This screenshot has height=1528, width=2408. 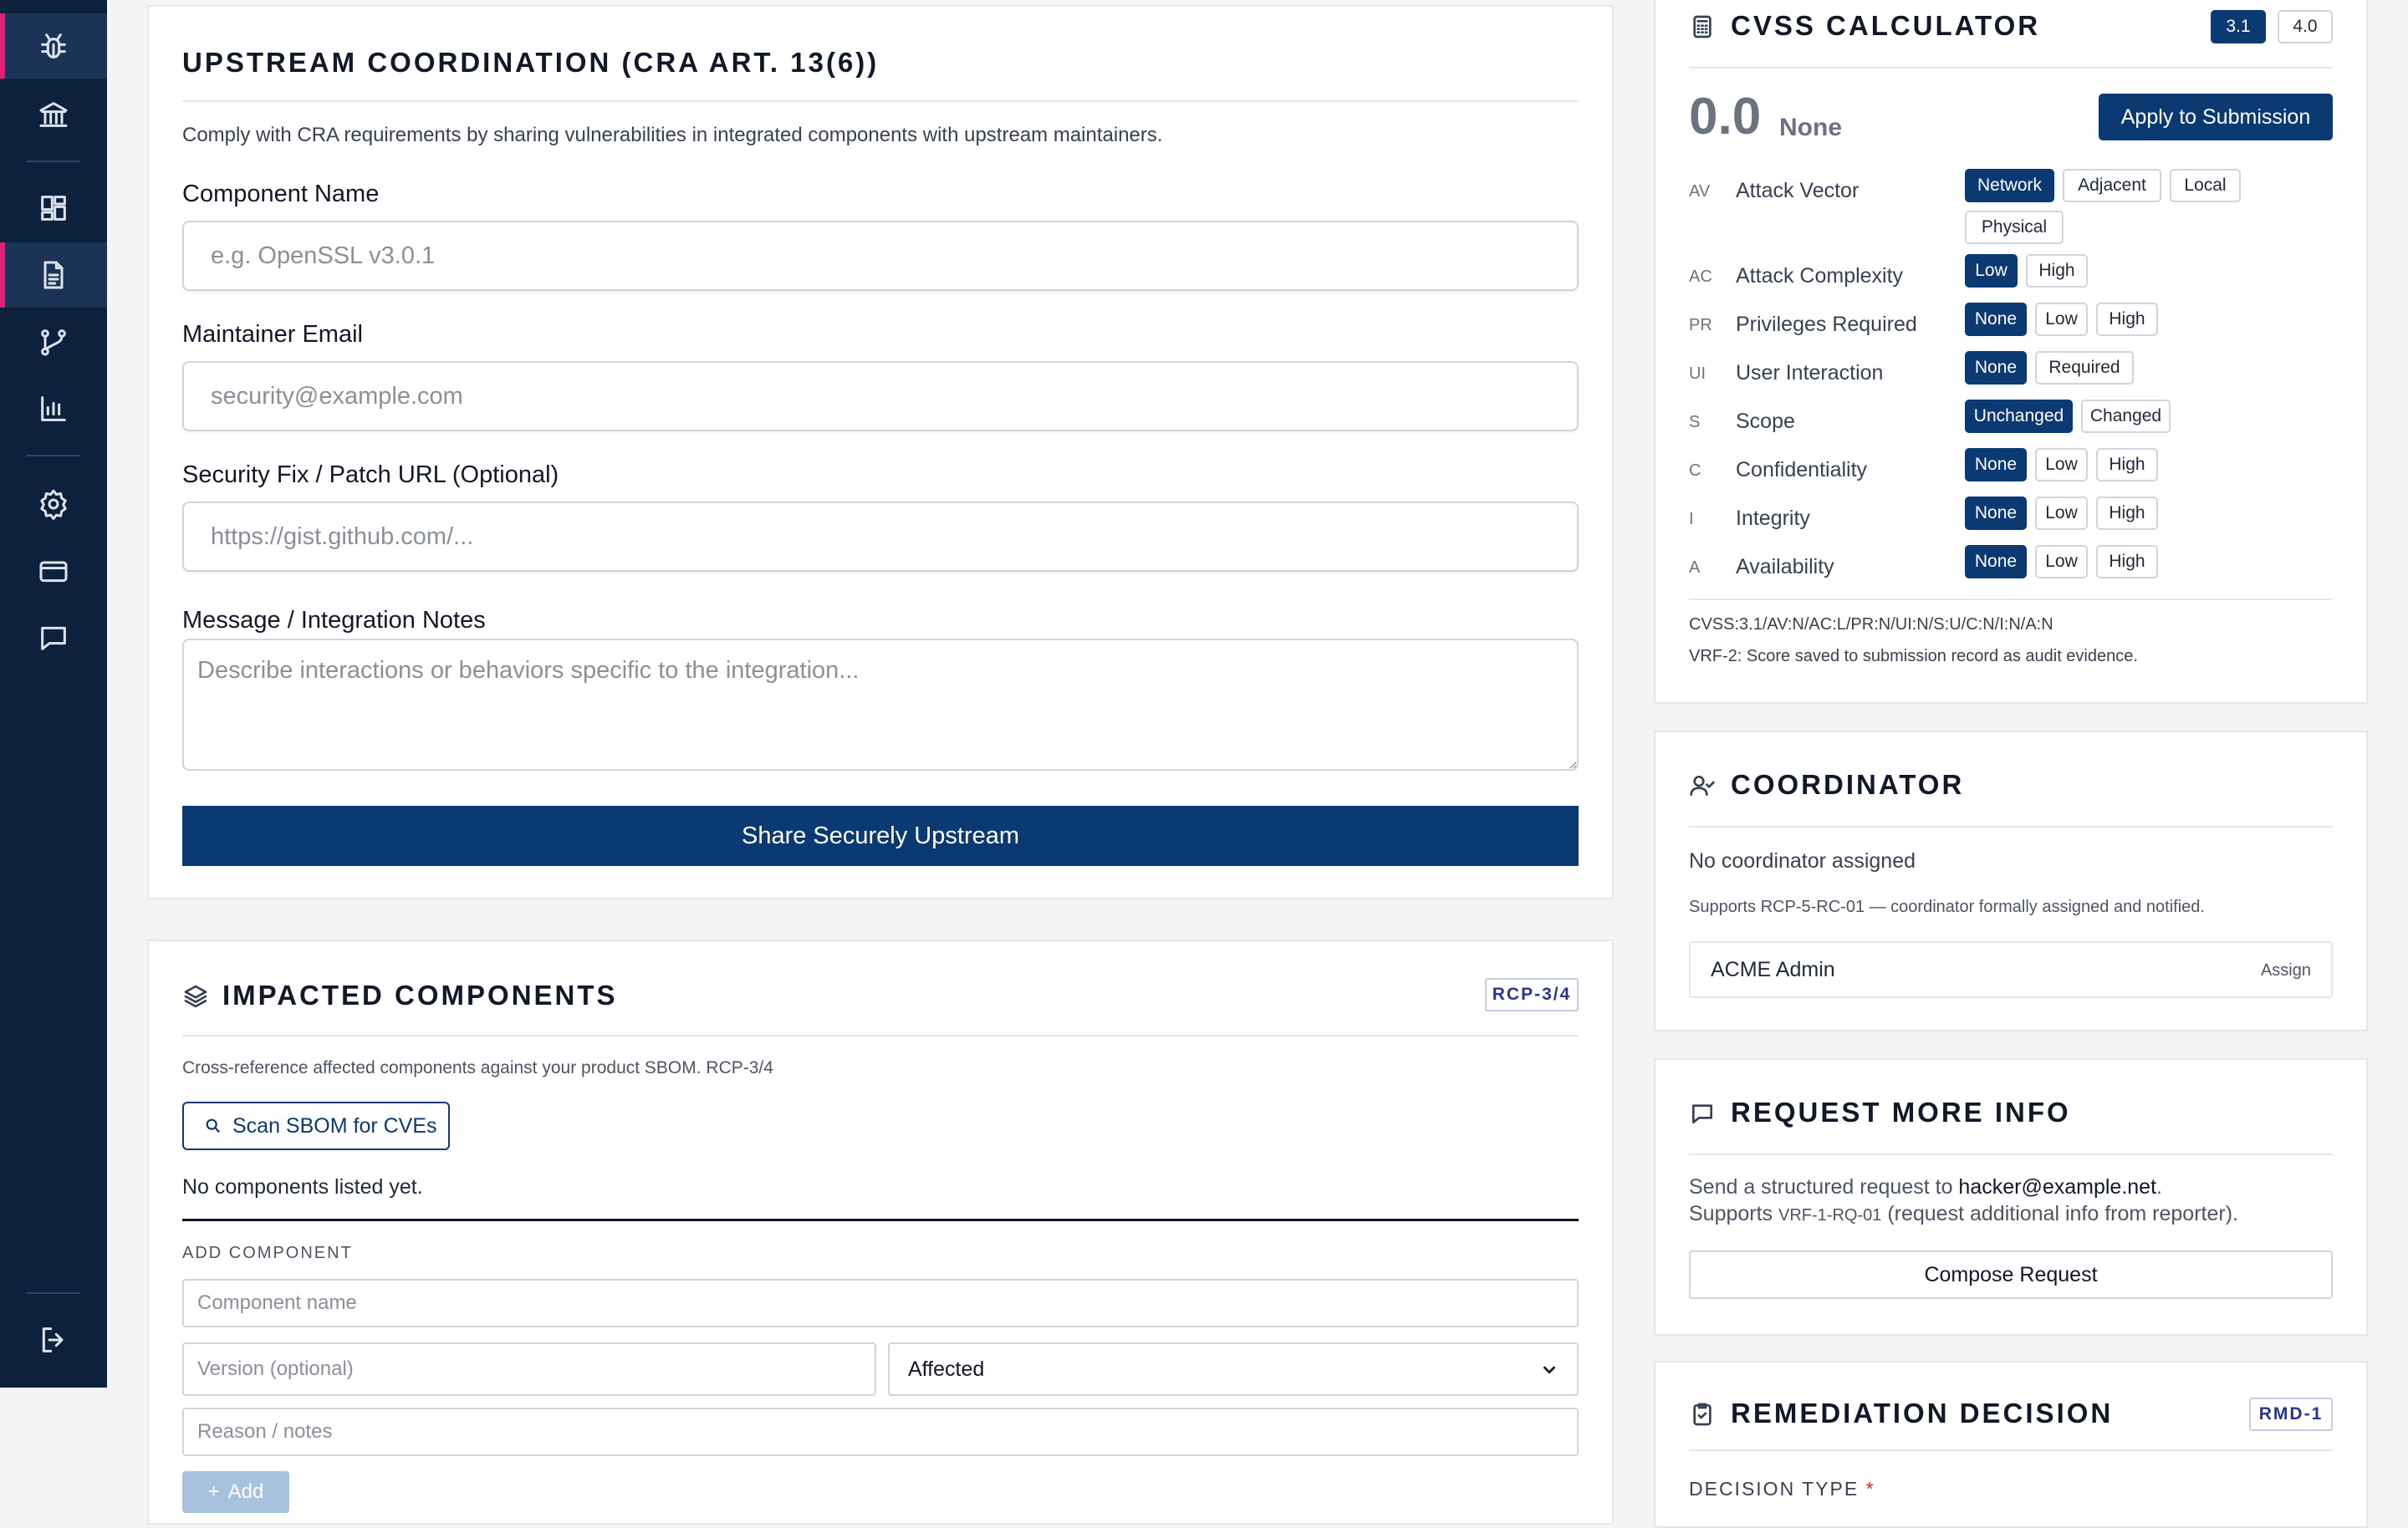 What do you see at coordinates (2059, 1213) in the screenshot?
I see `request-line-2-suffix: (request additional info from reporter).` at bounding box center [2059, 1213].